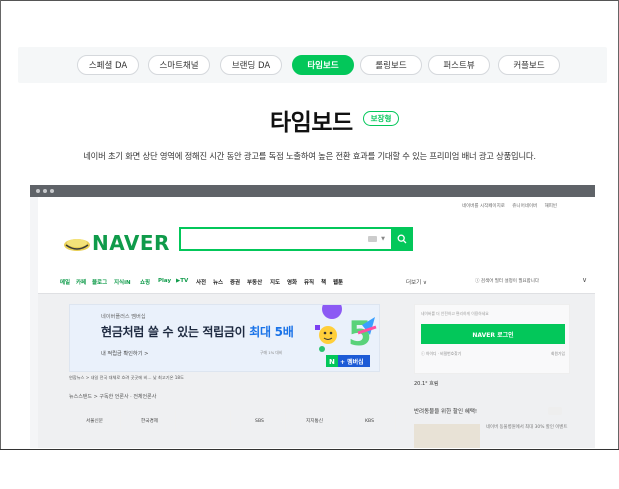 The width and height of the screenshot is (619, 489). Describe the element at coordinates (77, 245) in the screenshot. I see `naver-whale-logo-icon` at that location.